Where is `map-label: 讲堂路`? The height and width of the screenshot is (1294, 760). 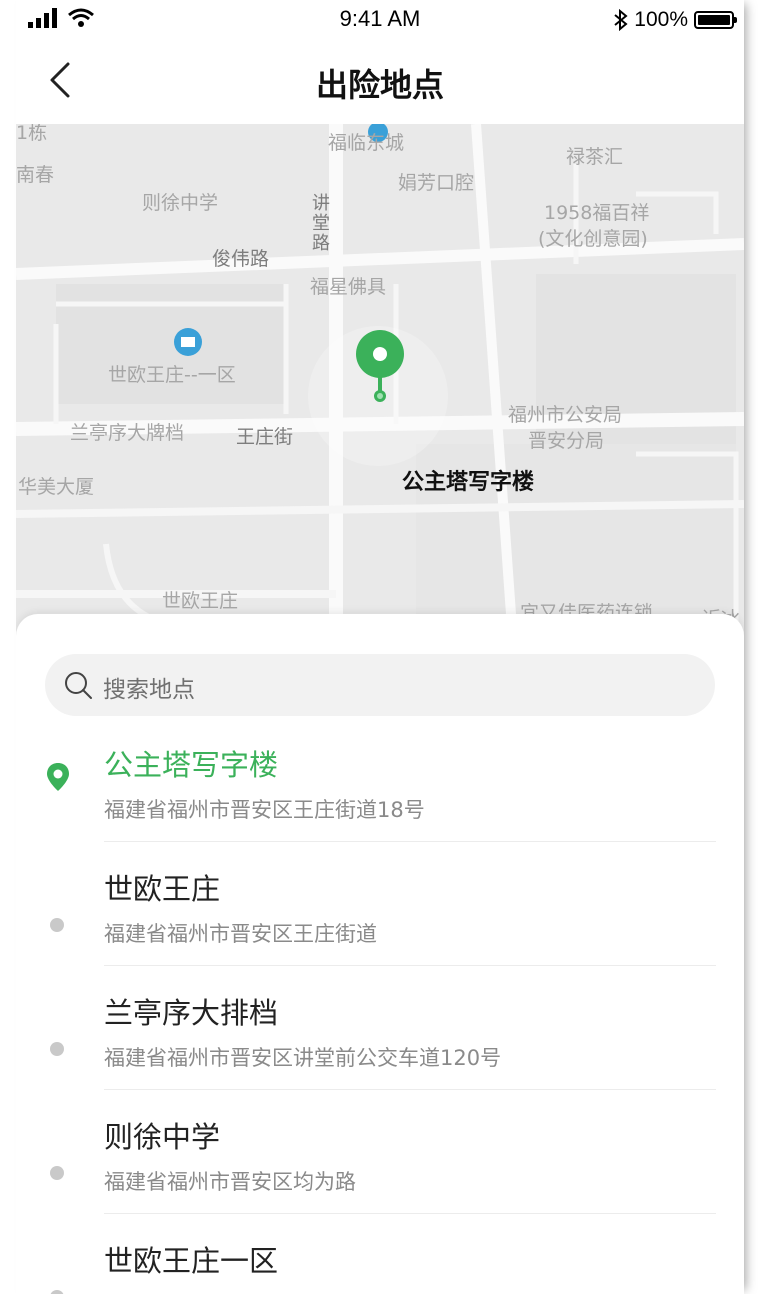 map-label: 讲堂路 is located at coordinates (321, 223).